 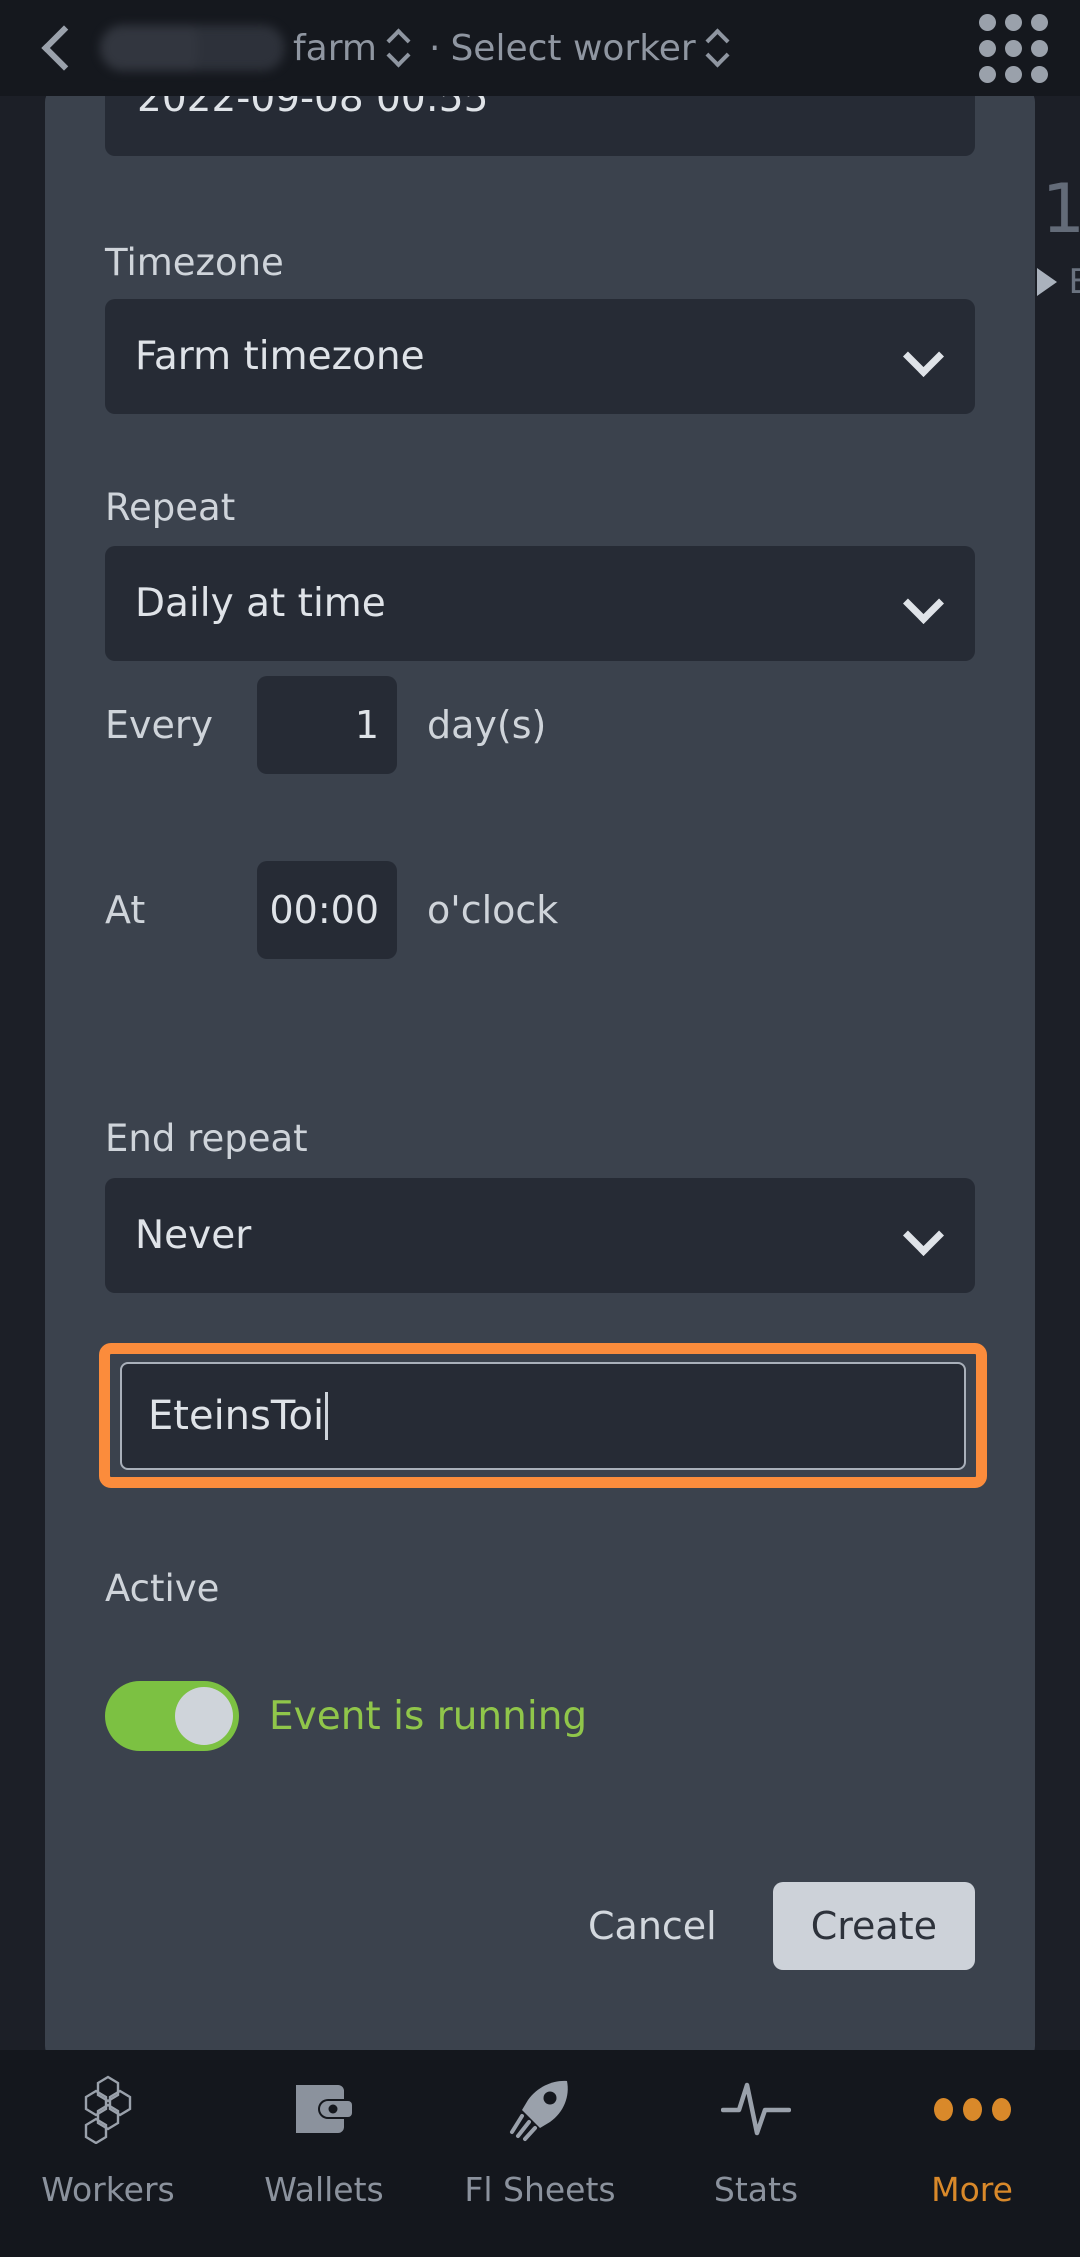 What do you see at coordinates (487, 725) in the screenshot?
I see `every-unit-label: day(s)` at bounding box center [487, 725].